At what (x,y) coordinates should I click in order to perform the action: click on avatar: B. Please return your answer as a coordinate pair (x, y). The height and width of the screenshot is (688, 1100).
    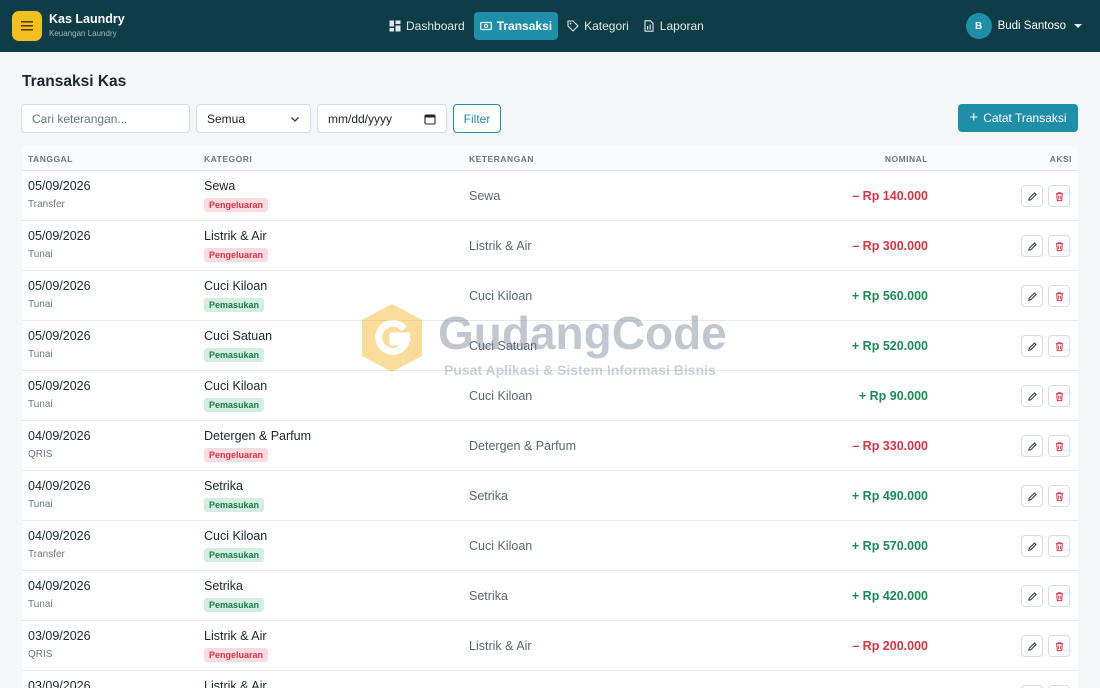
    Looking at the image, I should click on (978, 26).